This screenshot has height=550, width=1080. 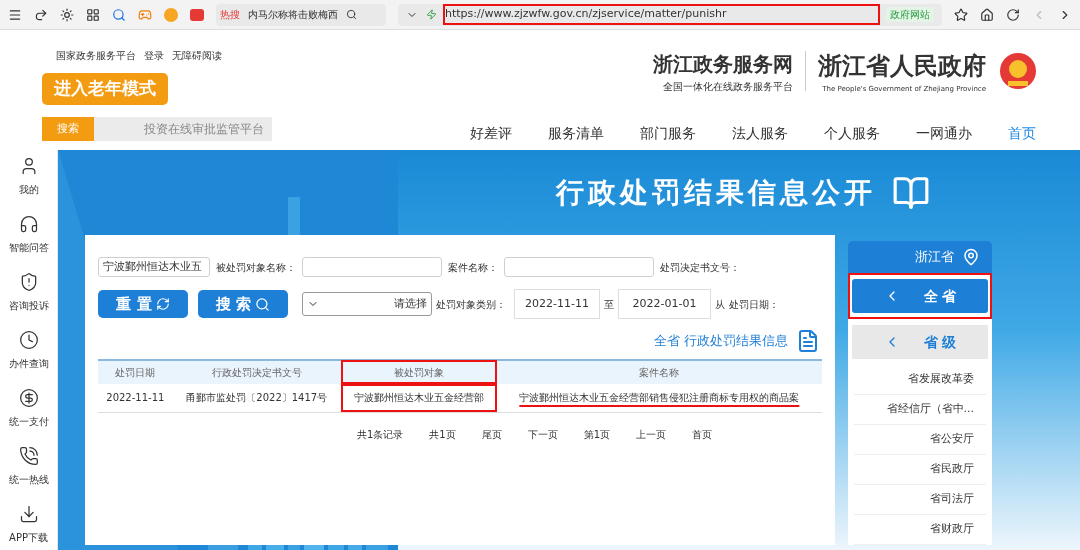 What do you see at coordinates (28, 340) in the screenshot?
I see `clock-icon` at bounding box center [28, 340].